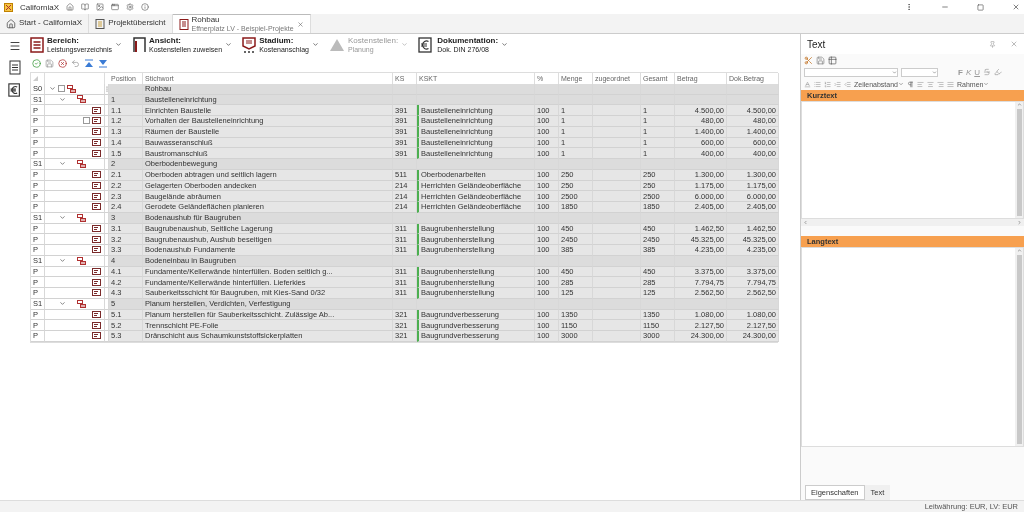 The height and width of the screenshot is (512, 1024). Describe the element at coordinates (130, 7) in the screenshot. I see `settings-icon` at that location.